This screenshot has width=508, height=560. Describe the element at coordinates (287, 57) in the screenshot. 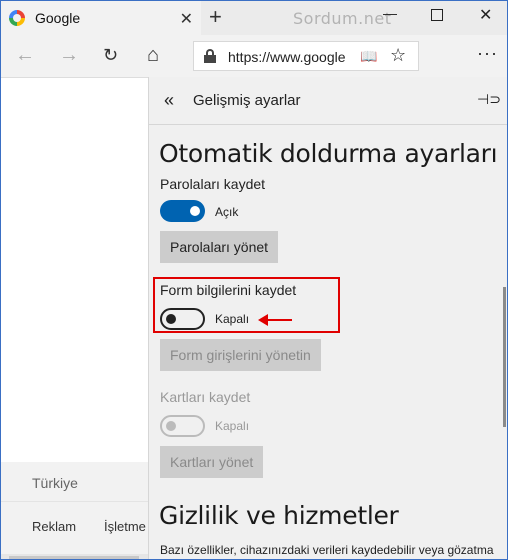

I see `url-text: https://www.google` at that location.